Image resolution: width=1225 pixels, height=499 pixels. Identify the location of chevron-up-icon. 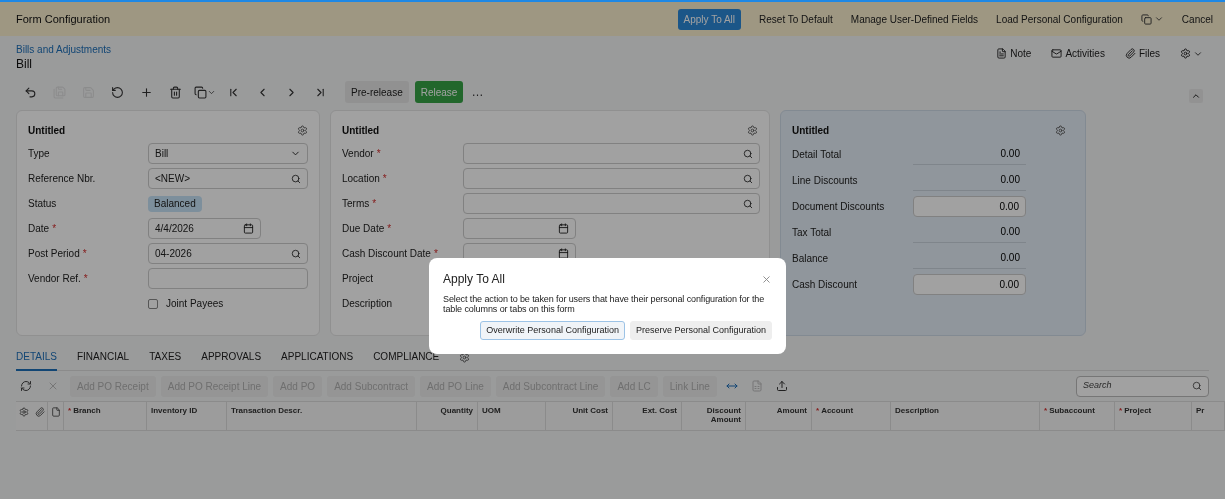
(1196, 96).